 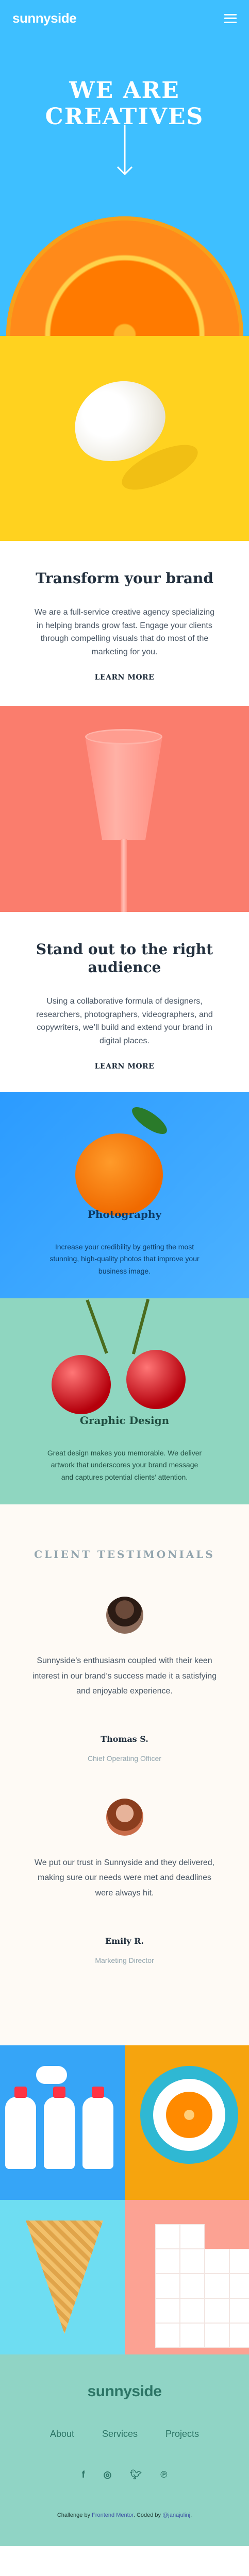 I want to click on footer-nav: About Services Projects, so click(x=124, y=2434).